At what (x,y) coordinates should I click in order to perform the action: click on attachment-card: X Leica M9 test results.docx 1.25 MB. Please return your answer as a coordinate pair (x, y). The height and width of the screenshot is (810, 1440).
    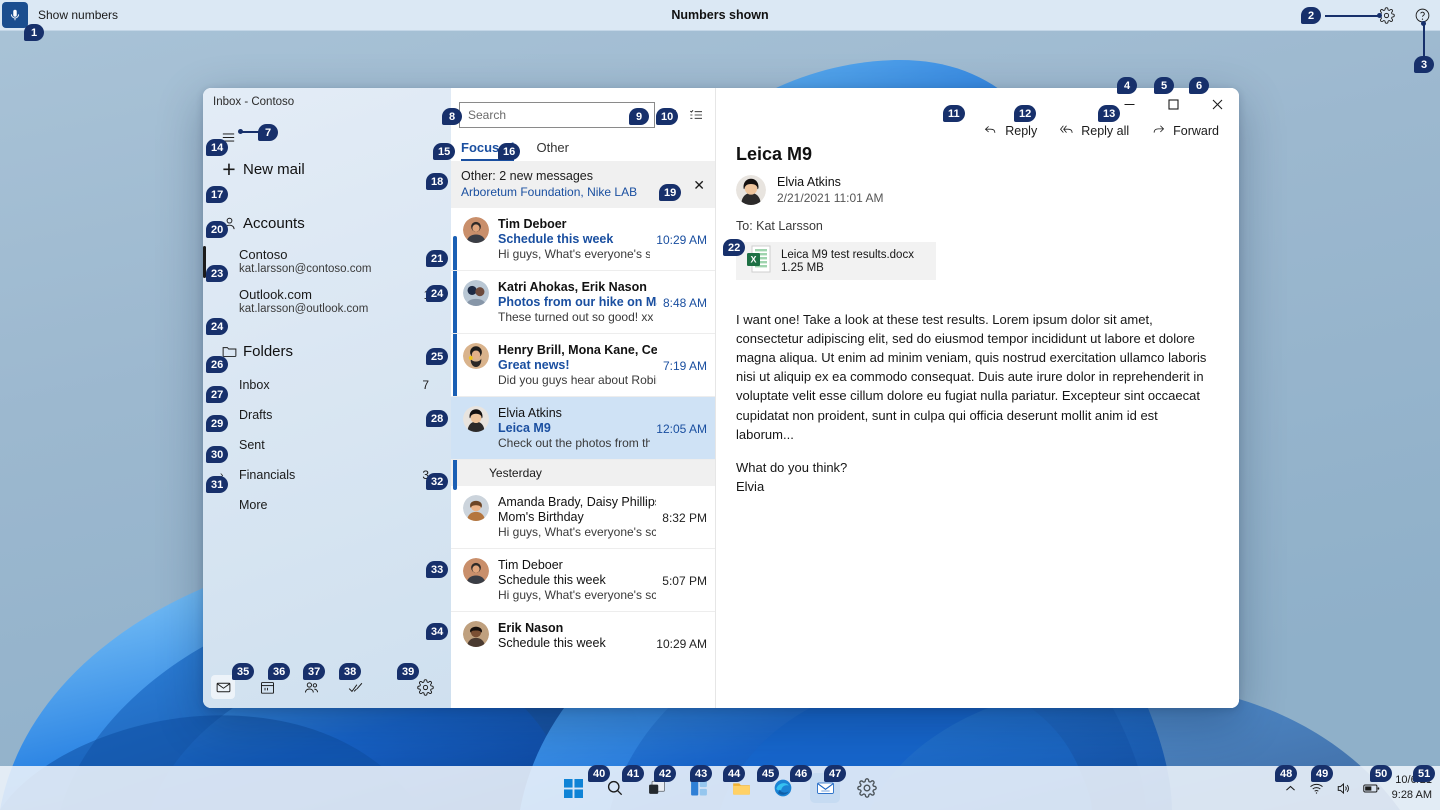
    Looking at the image, I should click on (836, 261).